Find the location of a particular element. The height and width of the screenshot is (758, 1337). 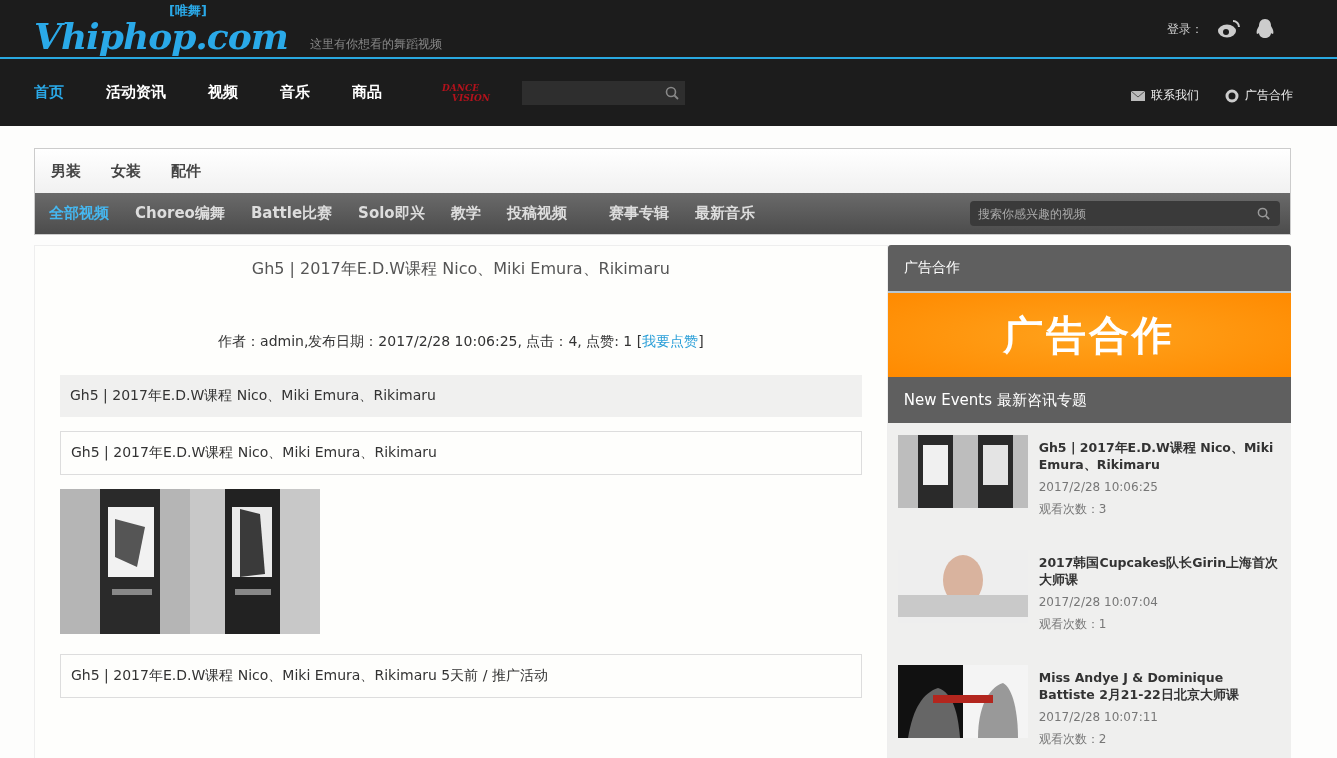

video-category-tab: Battle比赛 is located at coordinates (291, 213).